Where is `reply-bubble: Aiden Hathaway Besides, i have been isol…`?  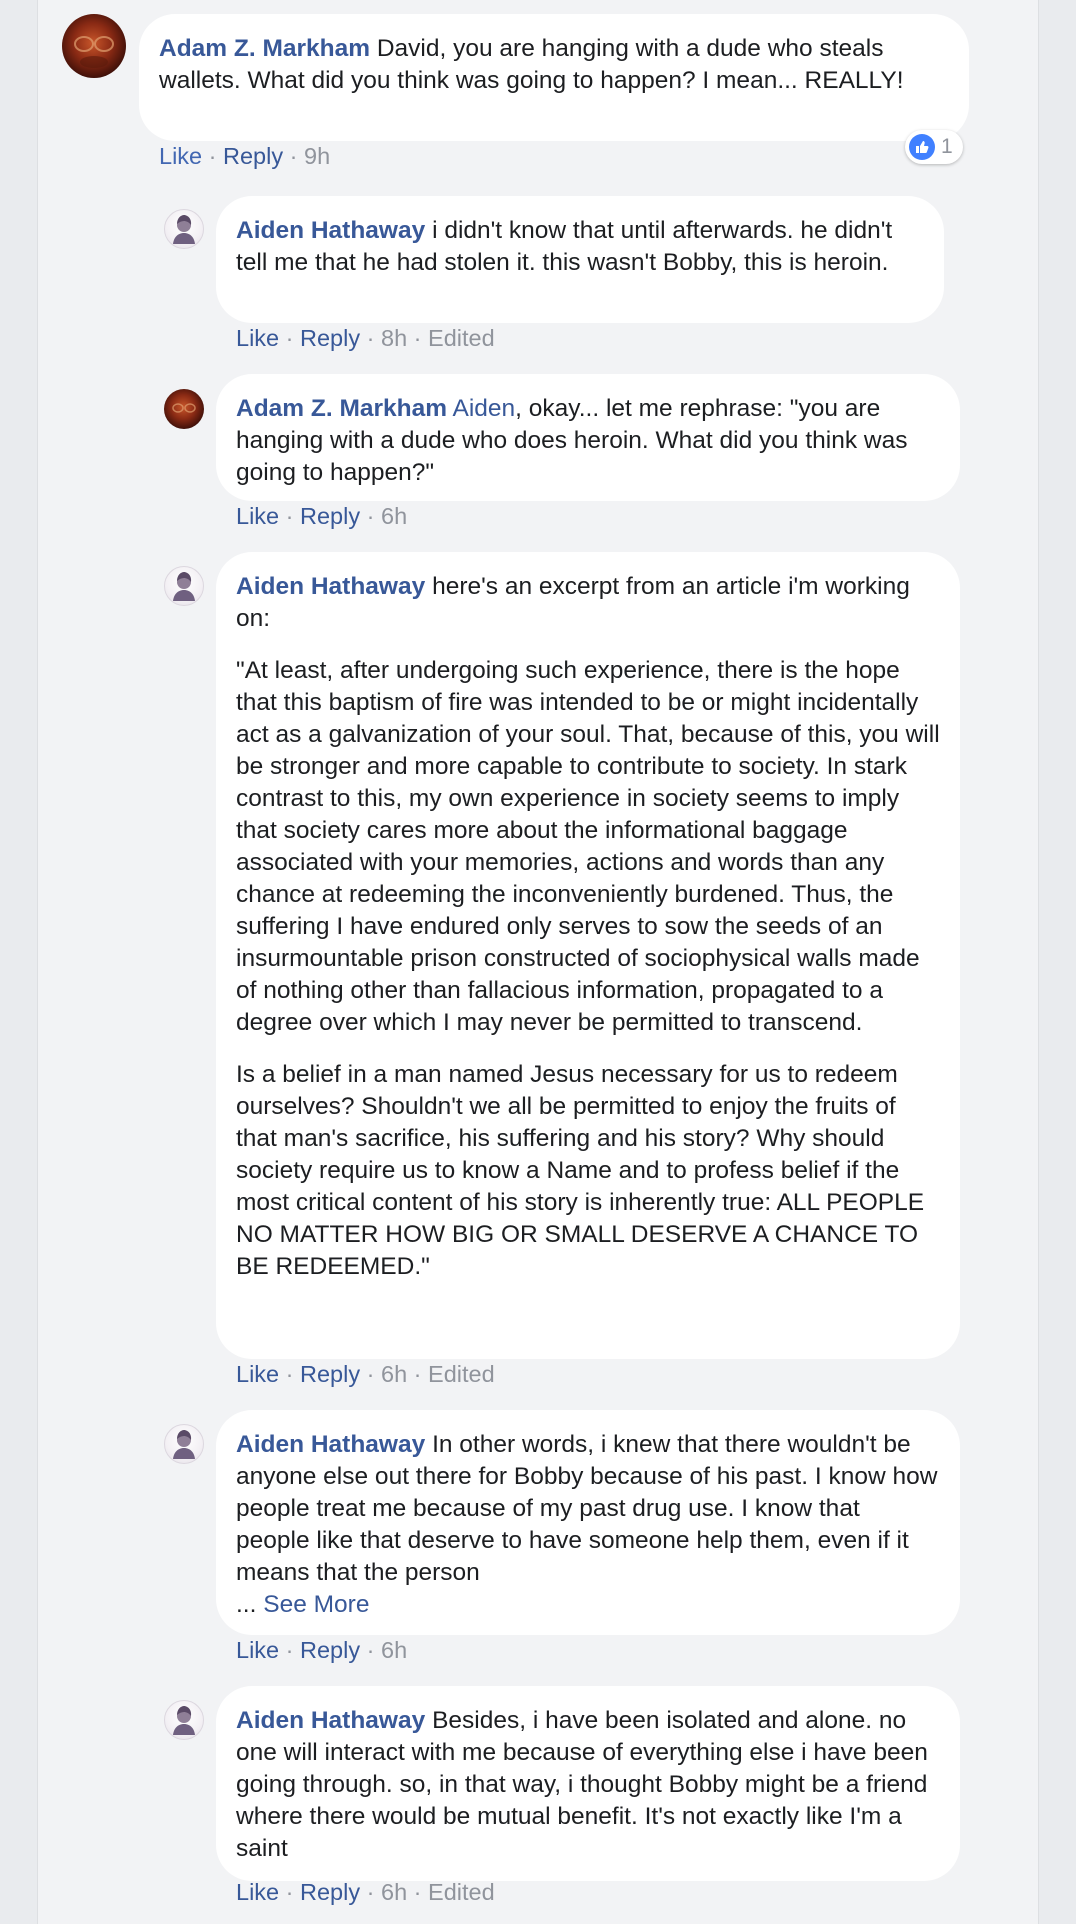 reply-bubble: Aiden Hathaway Besides, i have been isol… is located at coordinates (588, 1783).